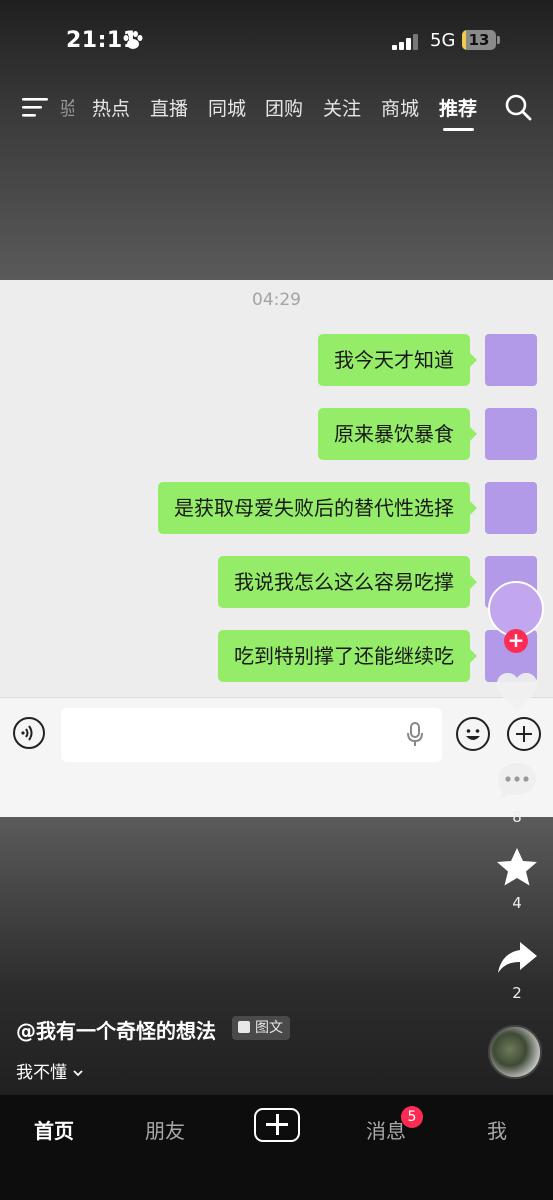 The image size is (553, 1200). What do you see at coordinates (165, 1129) in the screenshot?
I see `tab-friends: 朋友` at bounding box center [165, 1129].